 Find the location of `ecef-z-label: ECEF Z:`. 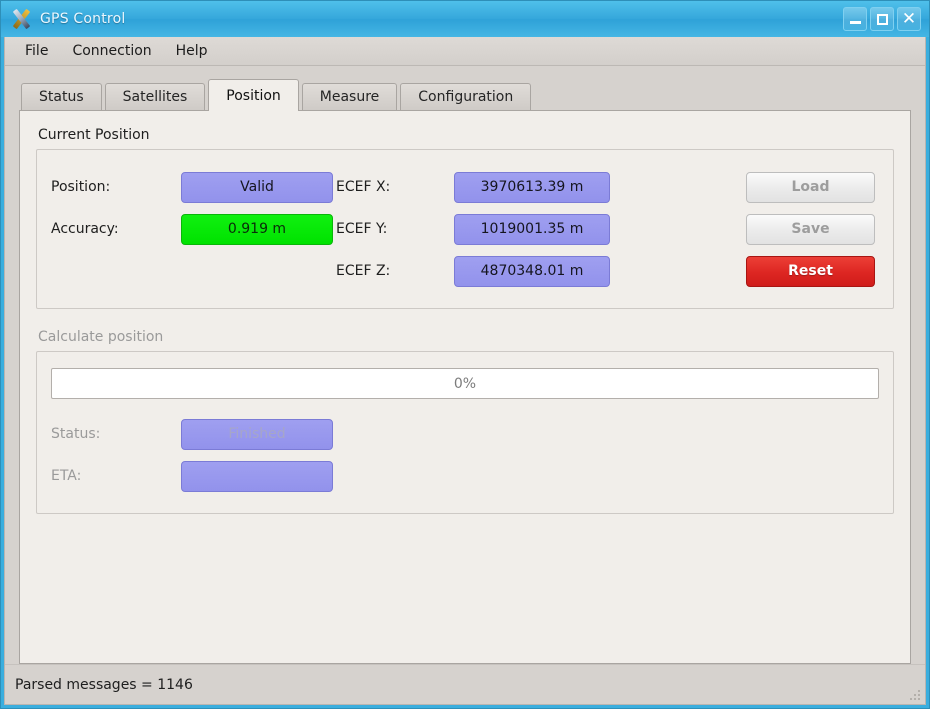

ecef-z-label: ECEF Z: is located at coordinates (363, 271).